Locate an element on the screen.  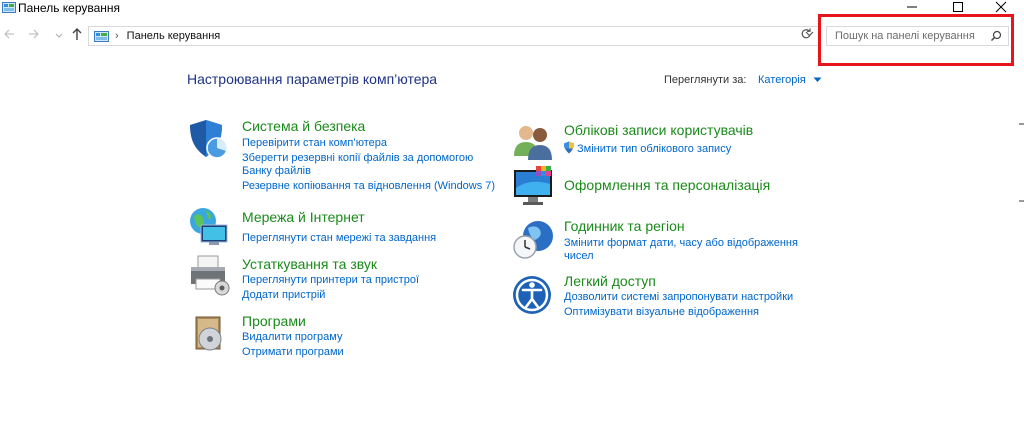
monitor-palette-icon is located at coordinates (533, 187).